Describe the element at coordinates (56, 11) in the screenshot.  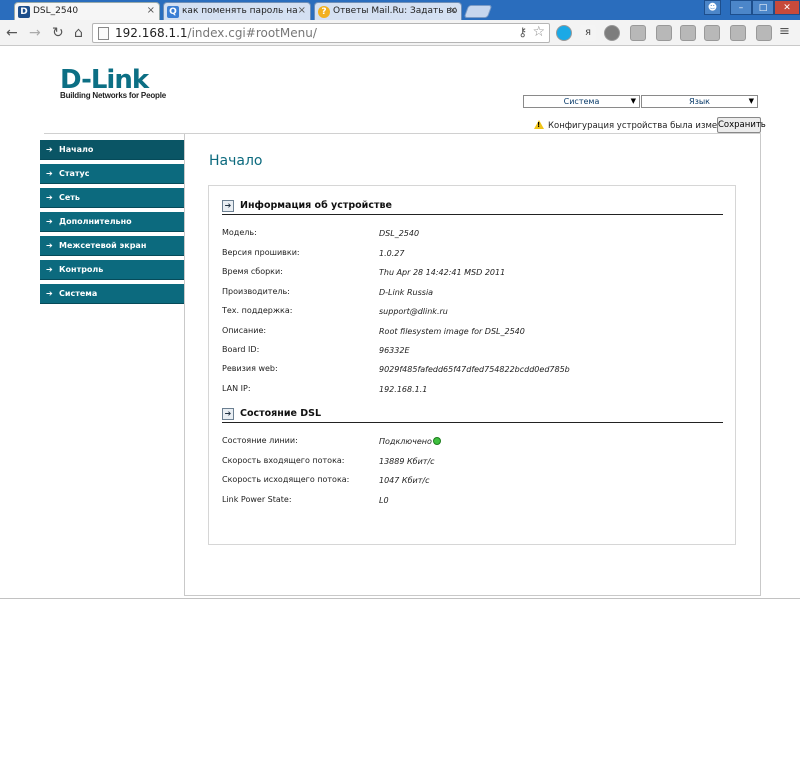
I see `tab-label: DSL_2540` at that location.